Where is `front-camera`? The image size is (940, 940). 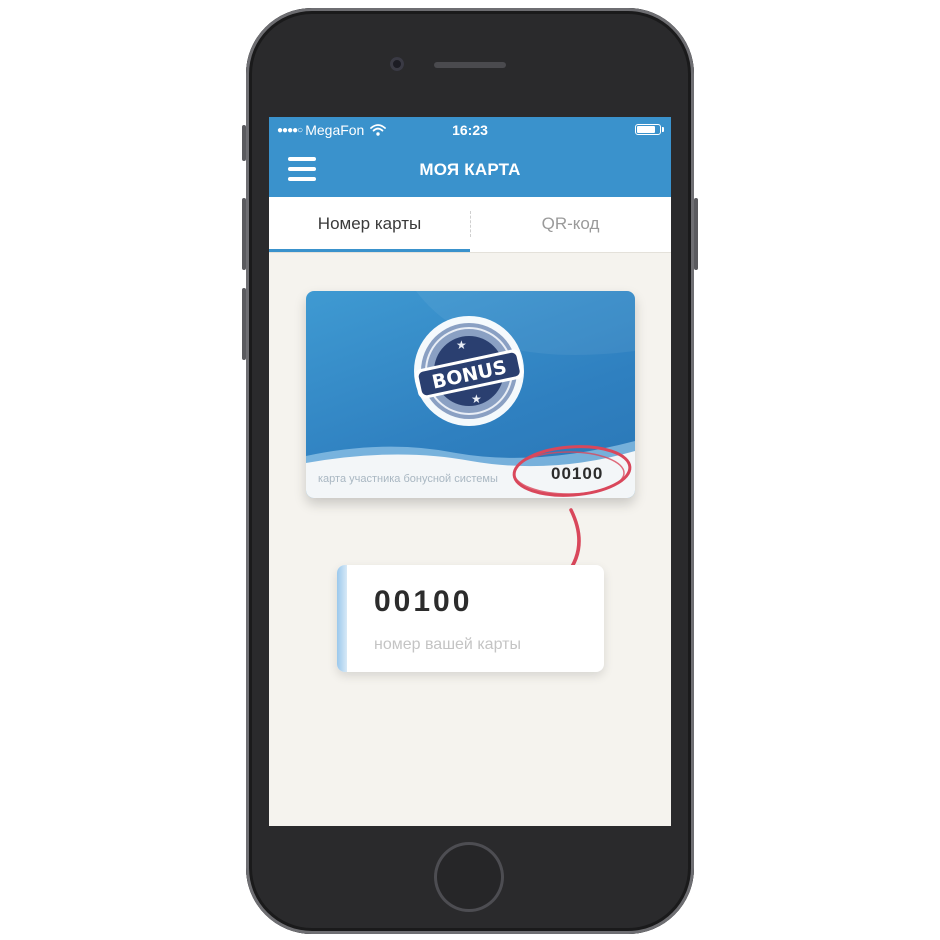 front-camera is located at coordinates (397, 64).